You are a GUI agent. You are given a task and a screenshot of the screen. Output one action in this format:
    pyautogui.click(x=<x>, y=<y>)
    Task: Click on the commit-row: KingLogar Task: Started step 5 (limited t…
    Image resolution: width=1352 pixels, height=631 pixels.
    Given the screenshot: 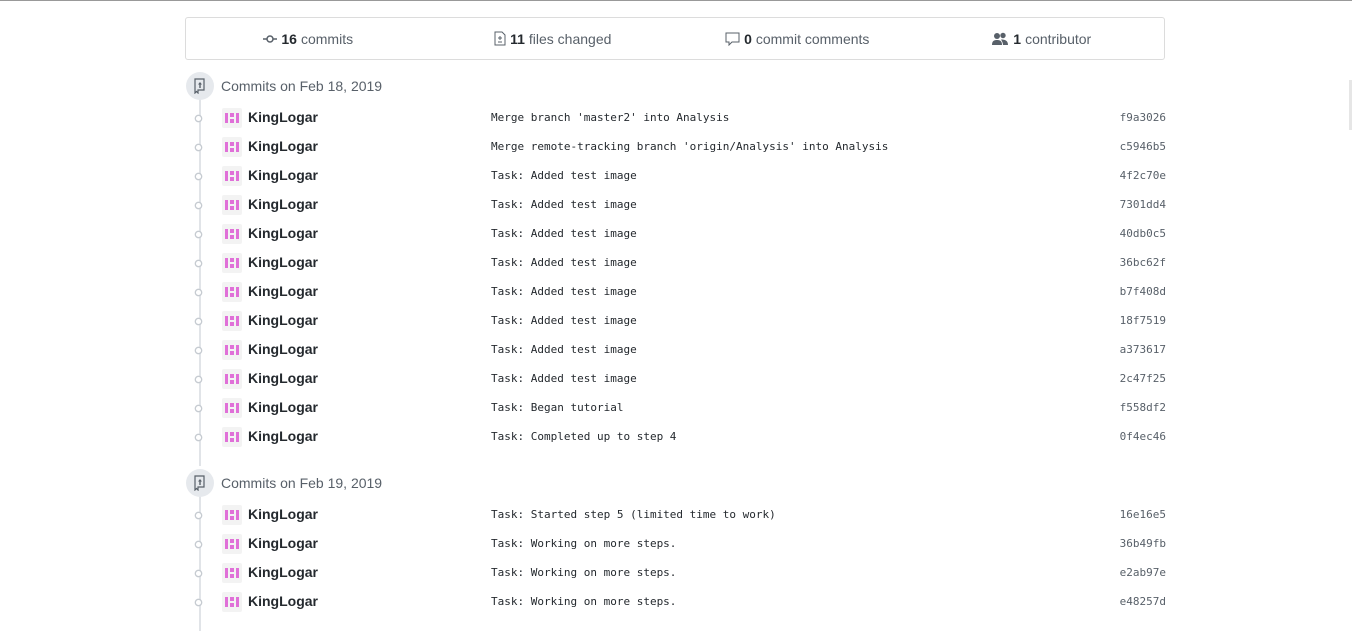 What is the action you would take?
    pyautogui.click(x=676, y=515)
    